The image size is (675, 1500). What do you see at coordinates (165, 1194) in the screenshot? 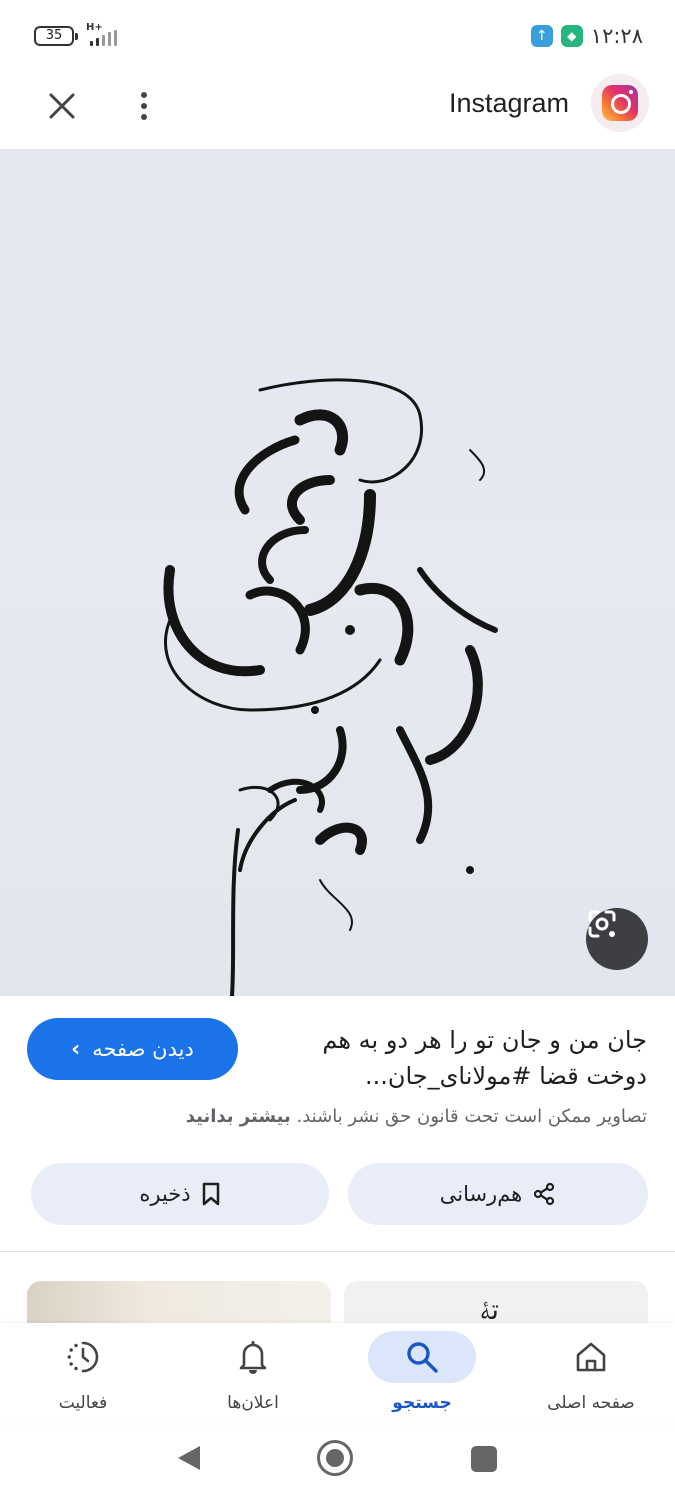
I see `save-label: ذخیره` at bounding box center [165, 1194].